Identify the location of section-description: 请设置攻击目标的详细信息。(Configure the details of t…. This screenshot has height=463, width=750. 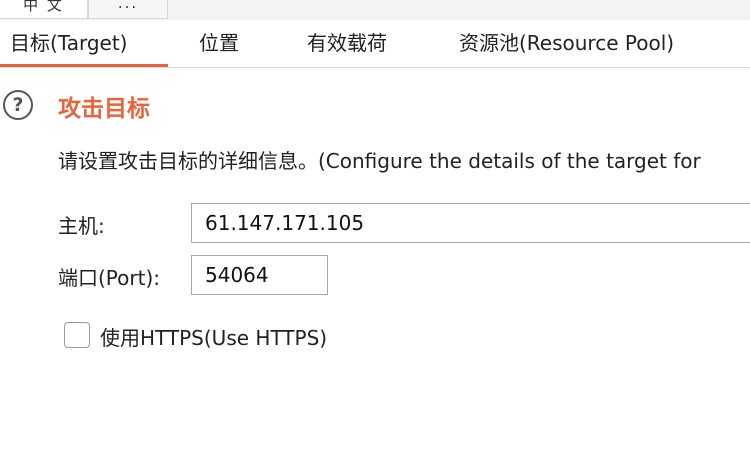
(379, 161).